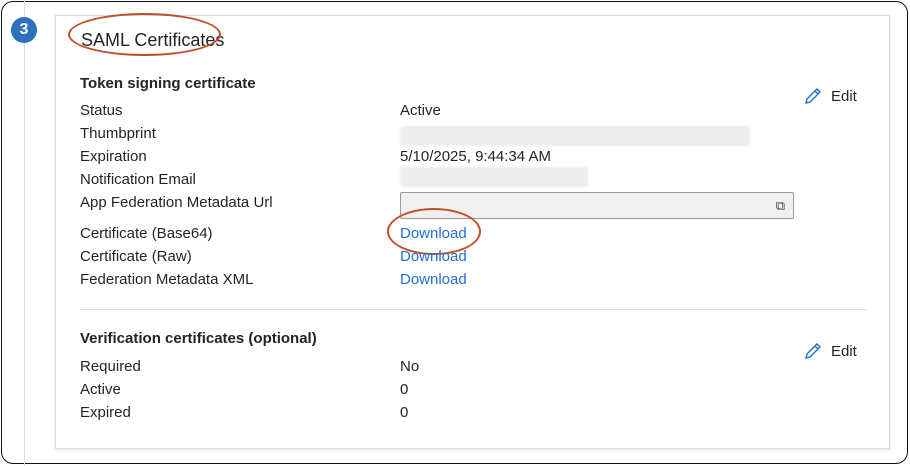  Describe the element at coordinates (146, 233) in the screenshot. I see `certificate-base64-label: Certificate (Base64)` at that location.